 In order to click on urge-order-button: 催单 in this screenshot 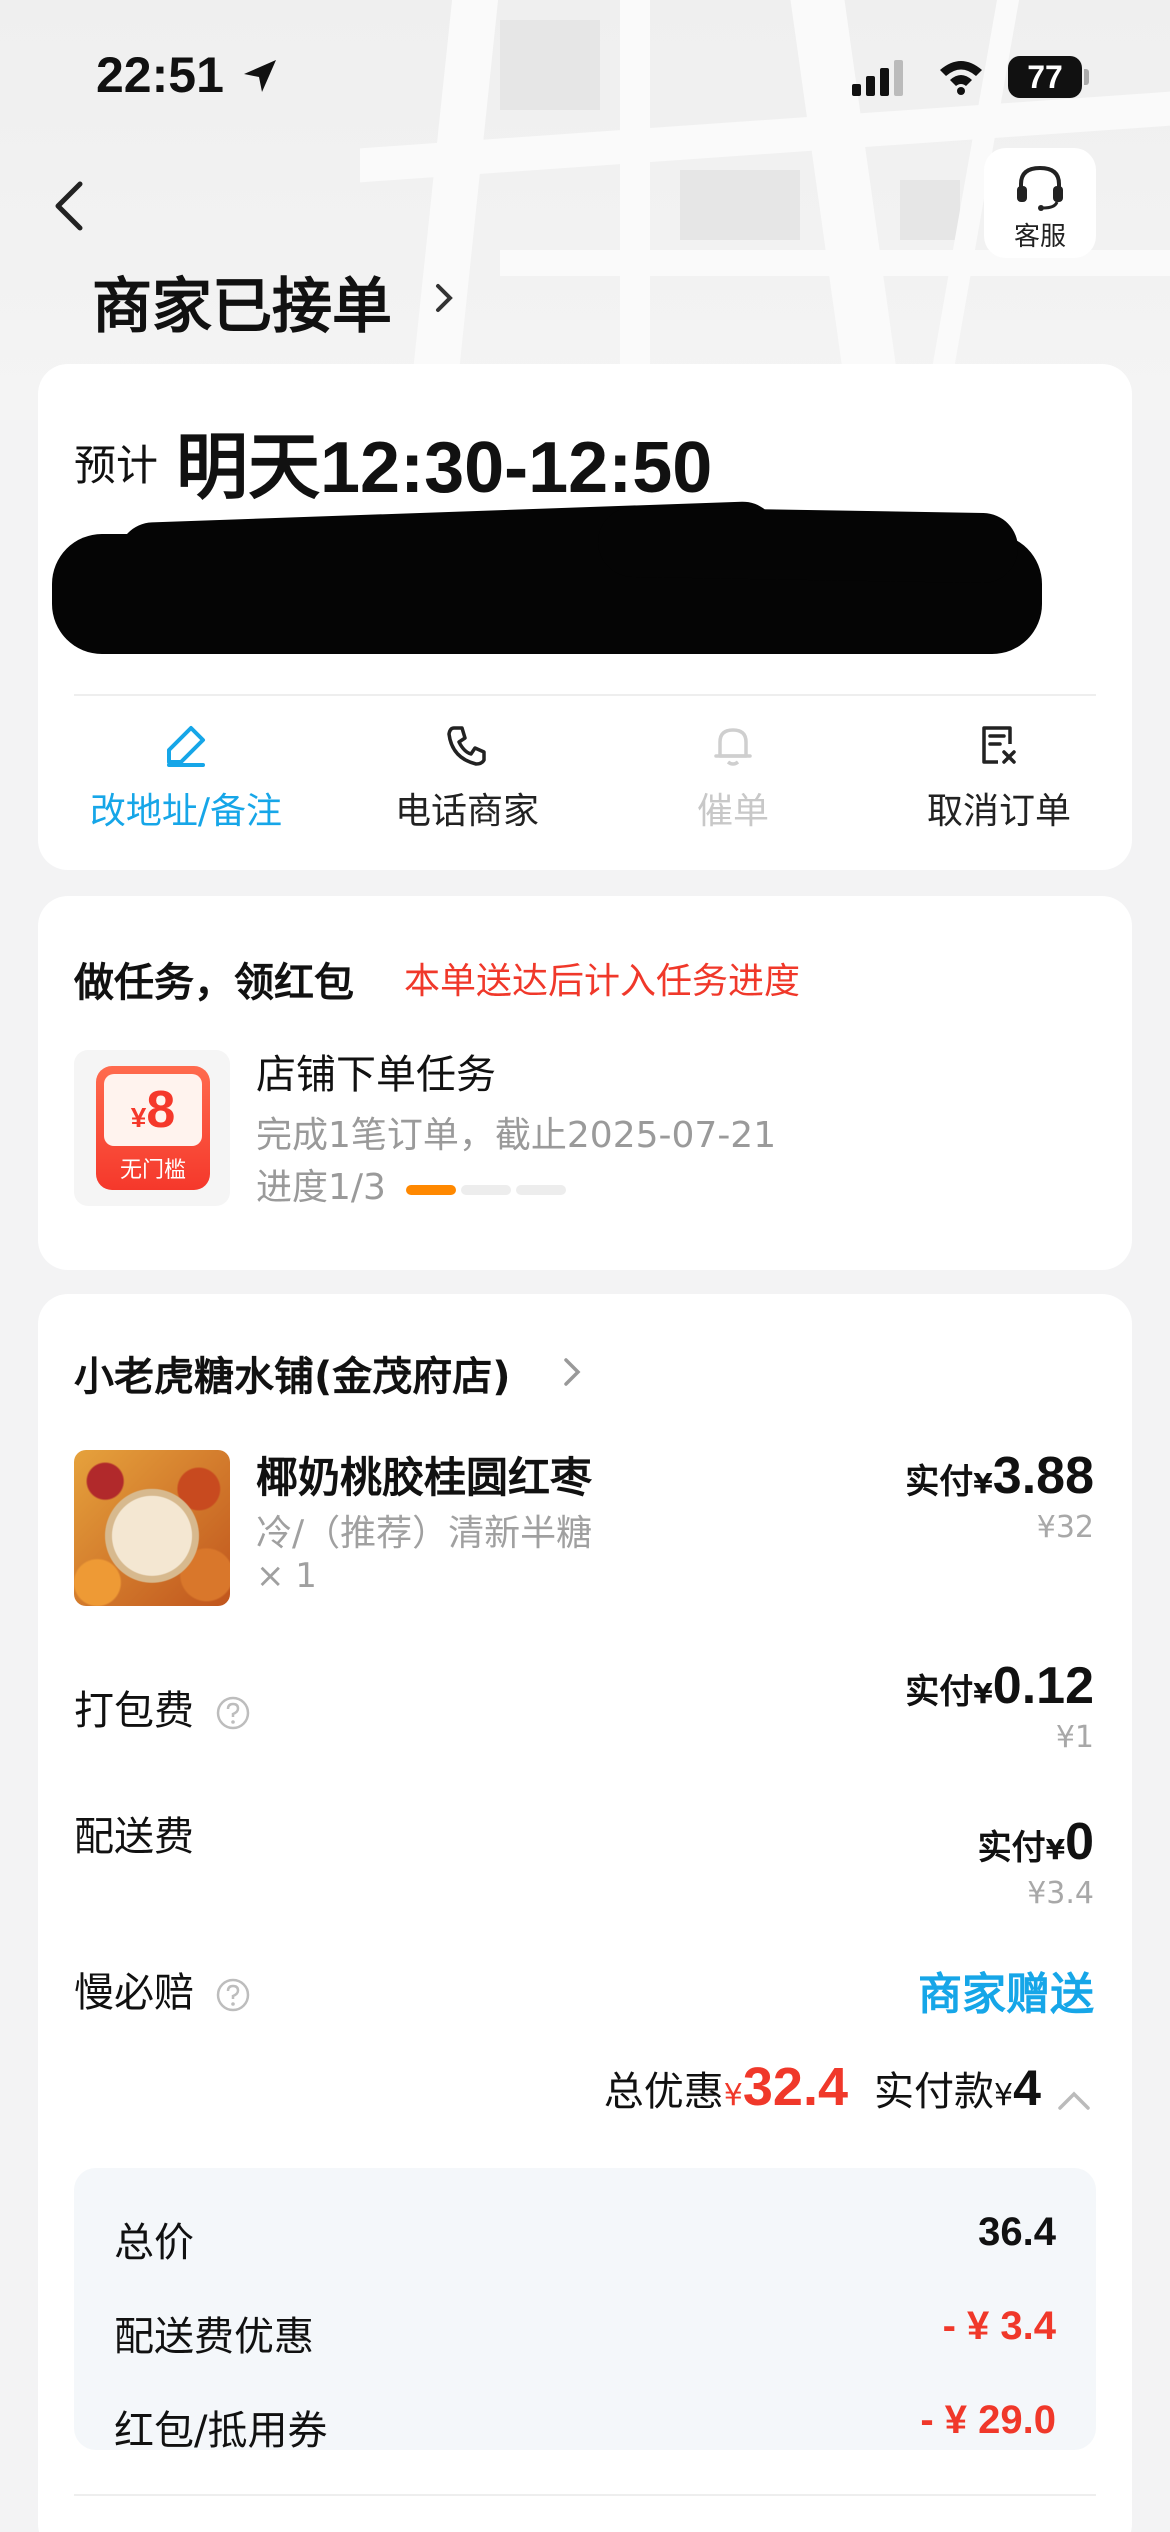, I will do `click(733, 774)`.